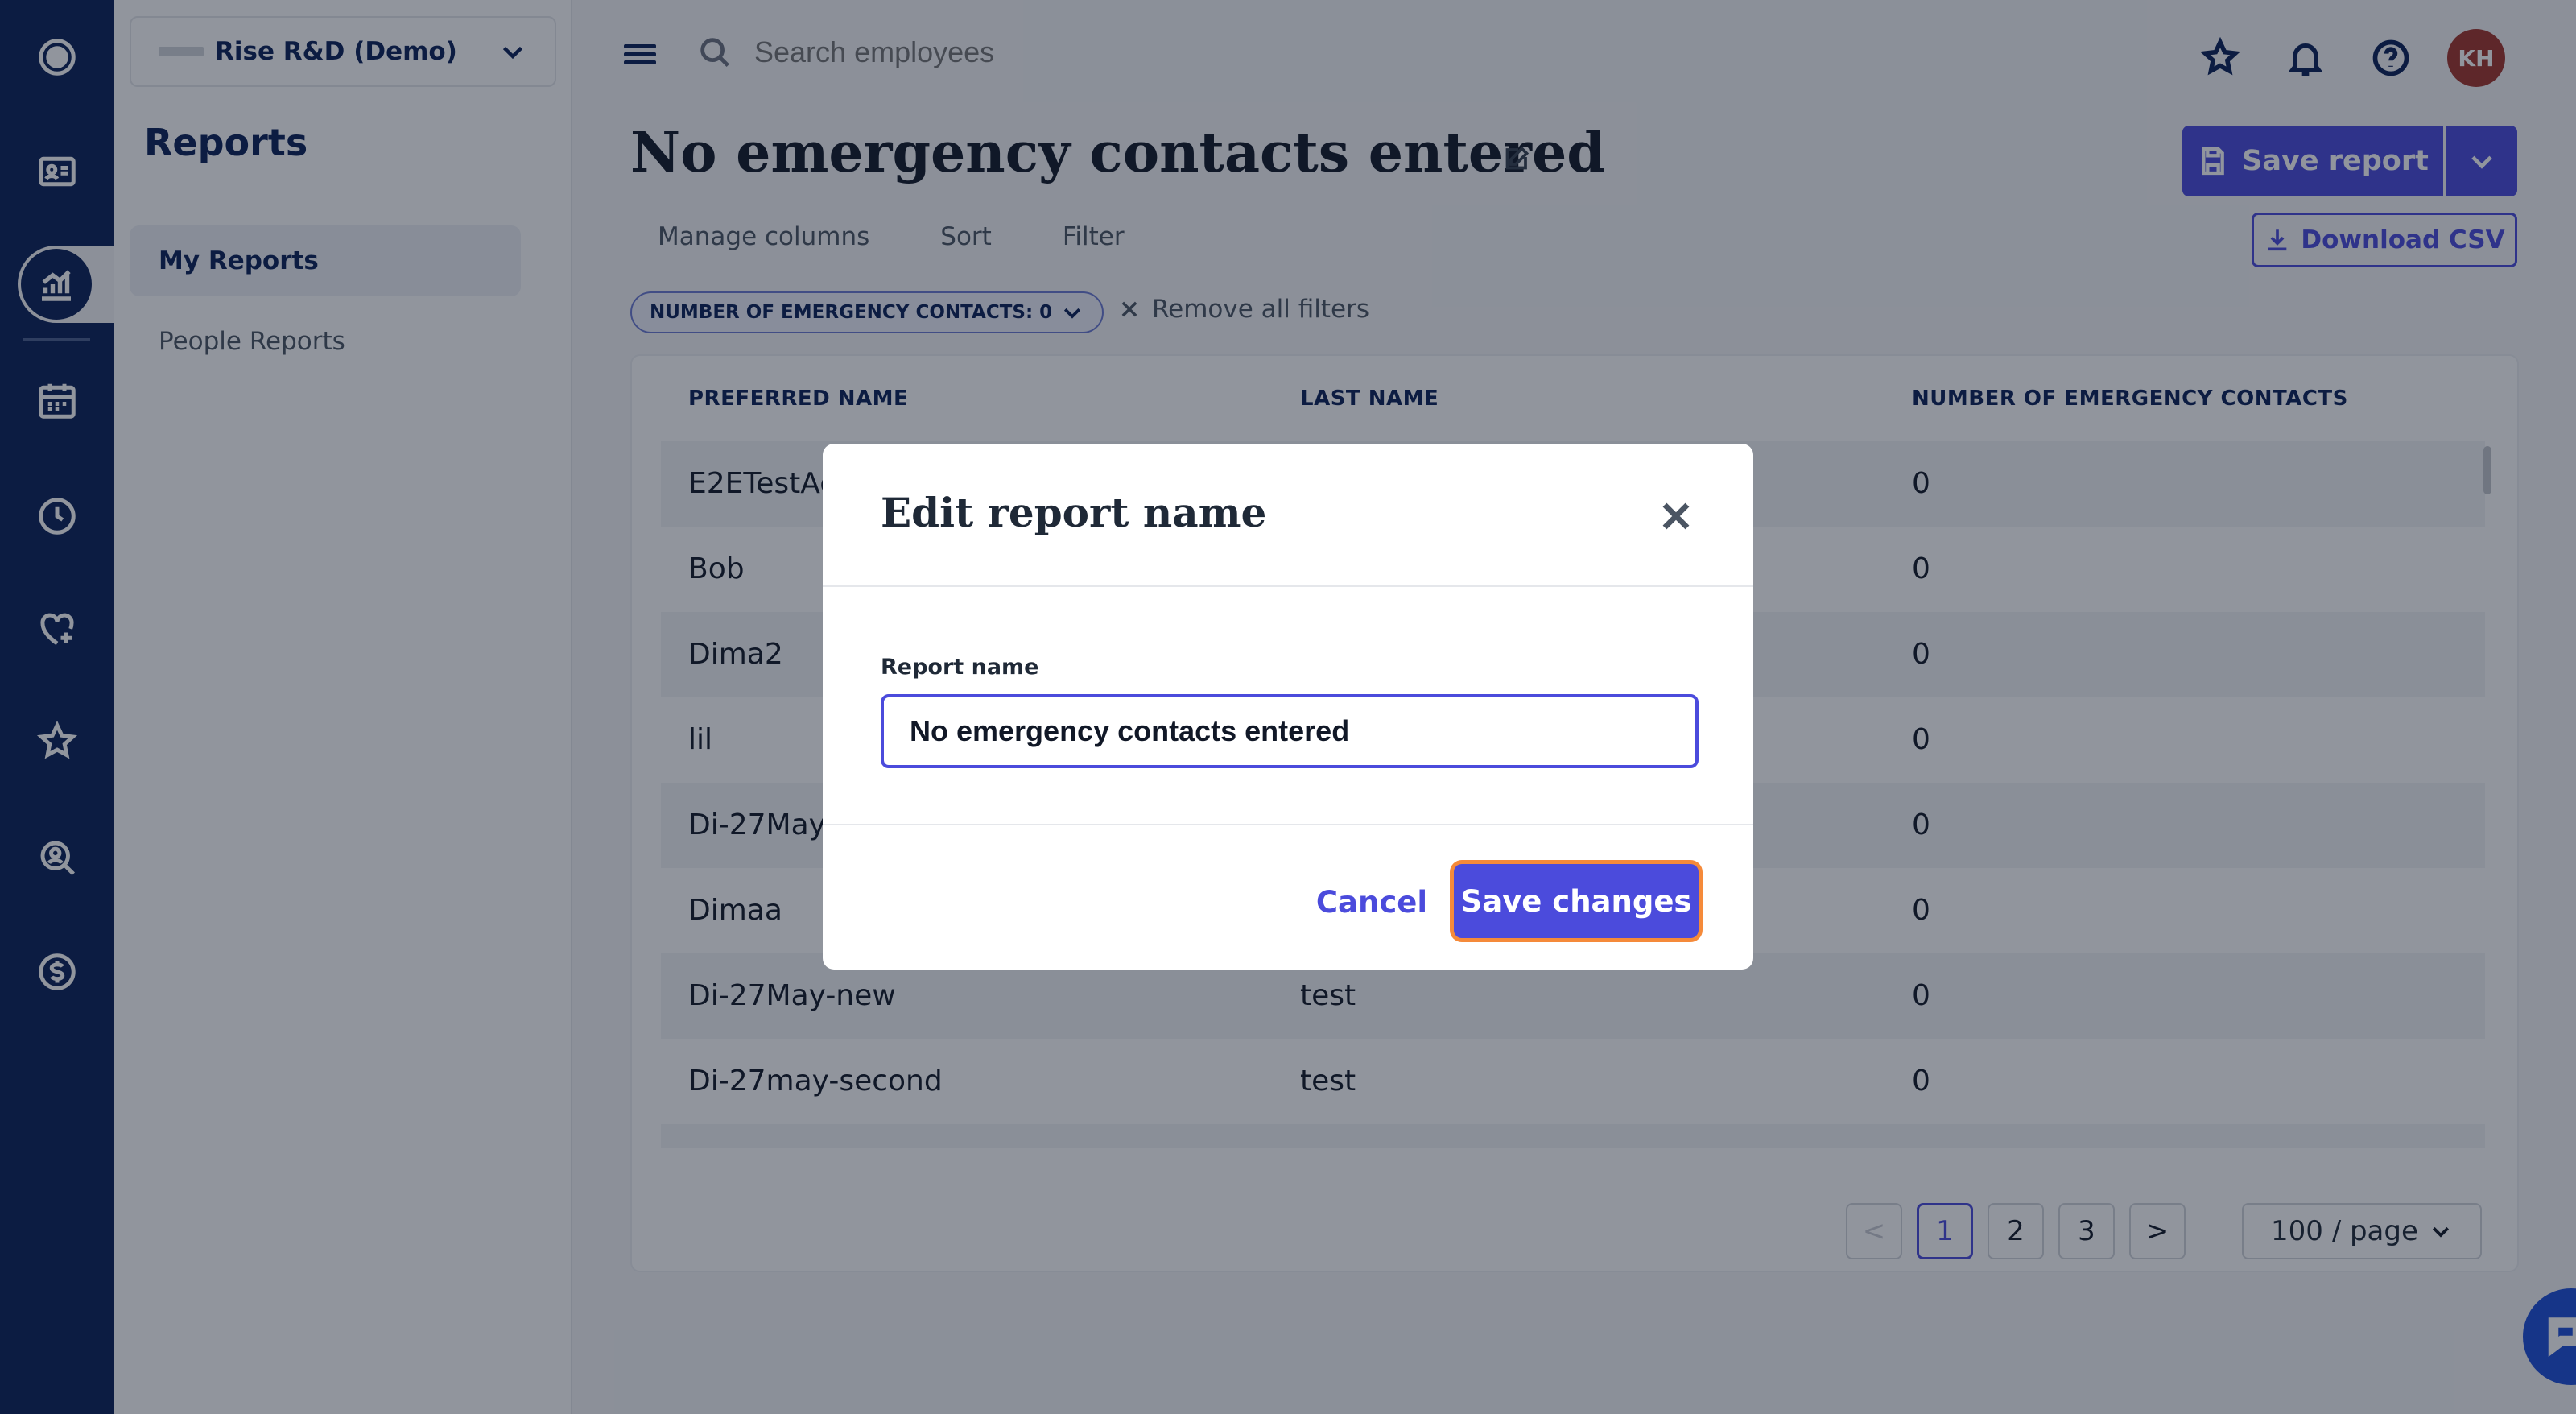  Describe the element at coordinates (1288, 515) in the screenshot. I see `dialog-header: Edit report name` at that location.